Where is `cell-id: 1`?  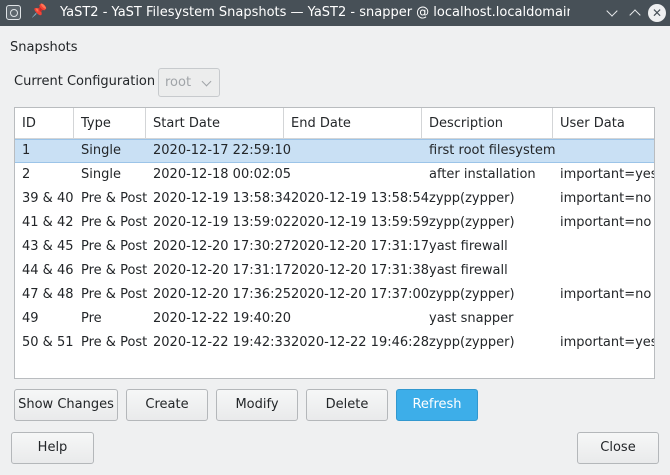 cell-id: 1 is located at coordinates (26, 150).